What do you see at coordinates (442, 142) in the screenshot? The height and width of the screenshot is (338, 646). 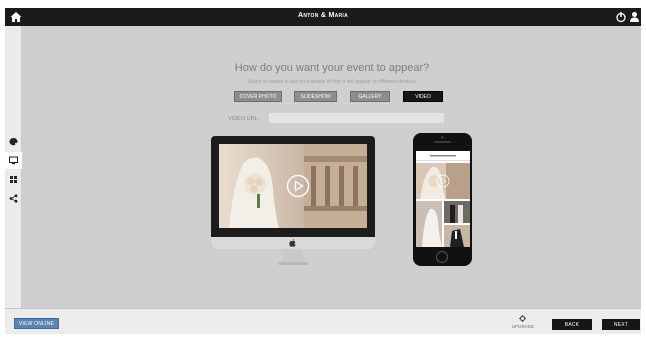 I see `phone-speaker` at bounding box center [442, 142].